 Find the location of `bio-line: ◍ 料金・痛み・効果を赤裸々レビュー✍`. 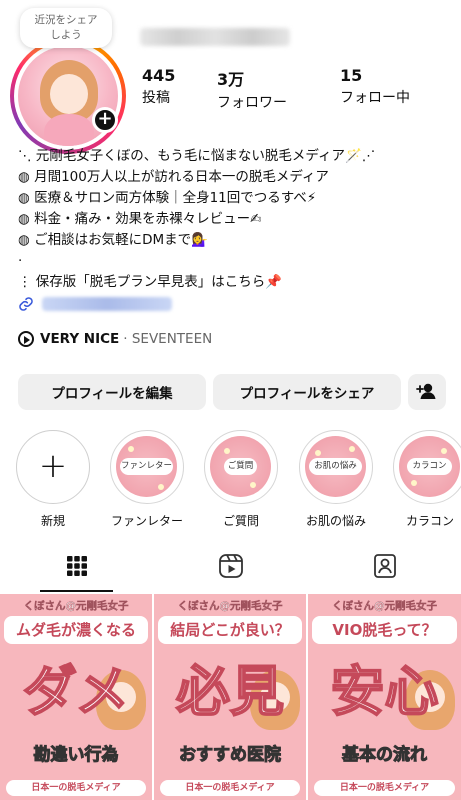

bio-line: ◍ 料金・痛み・効果を赤裸々レビュー✍ is located at coordinates (140, 219).